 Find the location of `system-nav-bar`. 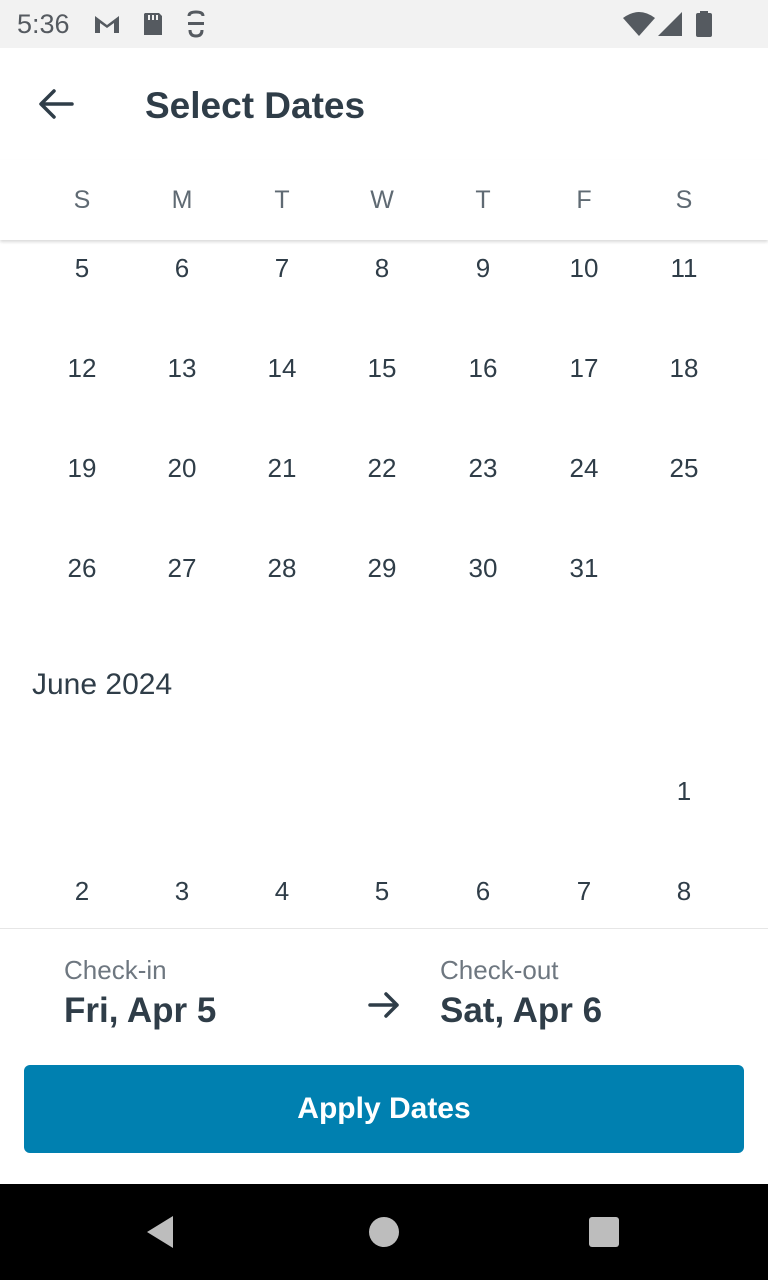

system-nav-bar is located at coordinates (384, 1232).